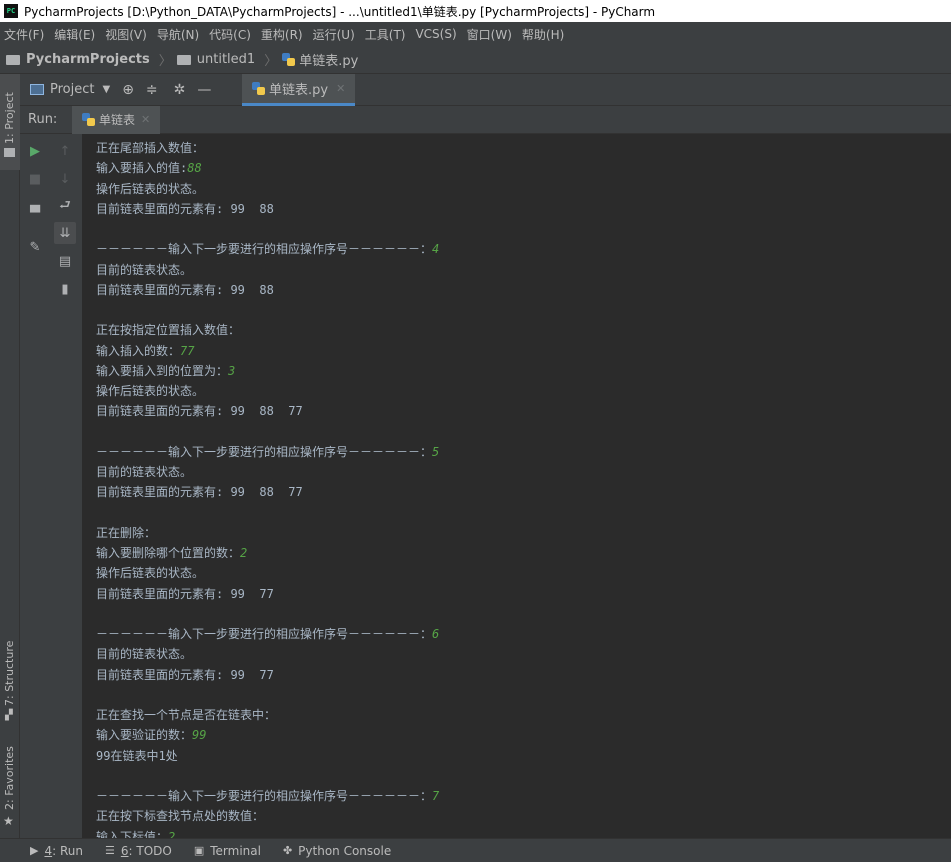 Image resolution: width=951 pixels, height=862 pixels. I want to click on console-line: 输入要验证的数：99, so click(151, 735).